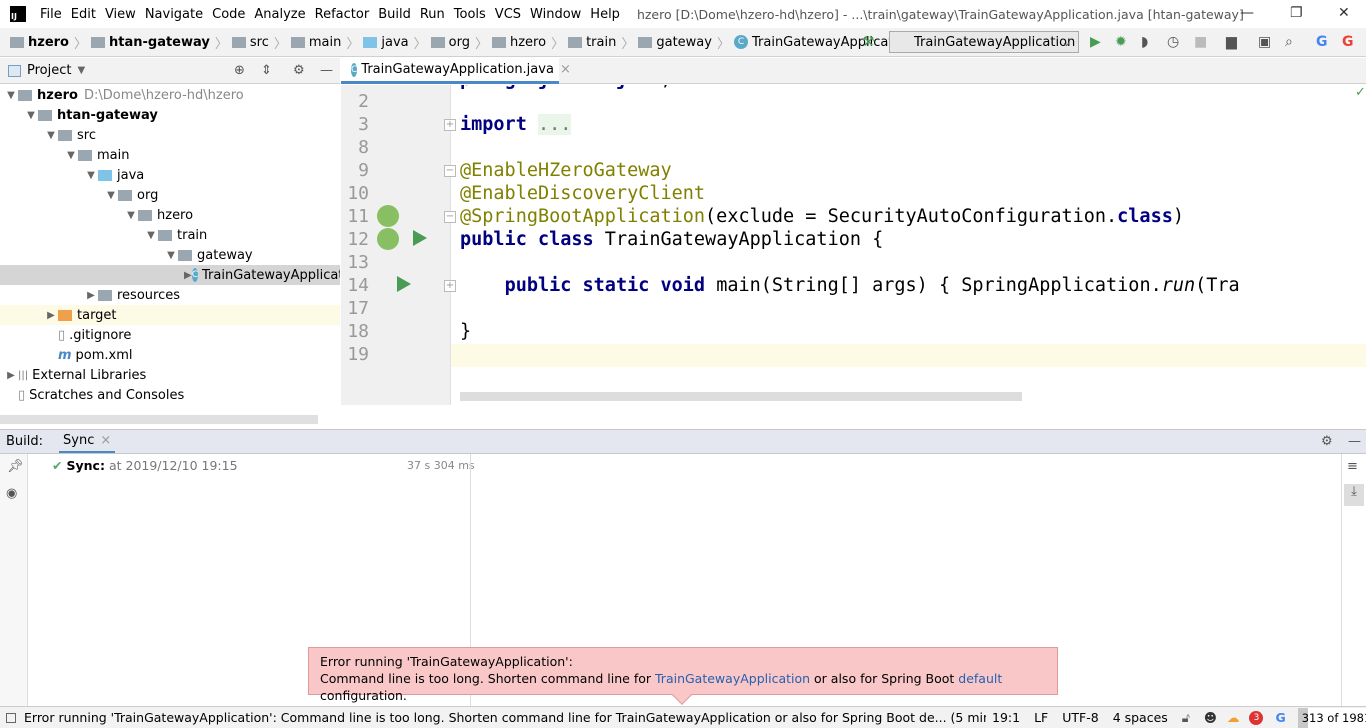 Image resolution: width=1366 pixels, height=728 pixels. Describe the element at coordinates (456, 71) in the screenshot. I see `tab-train-gateway-application: C TrainGatewayApplication.java ×` at that location.